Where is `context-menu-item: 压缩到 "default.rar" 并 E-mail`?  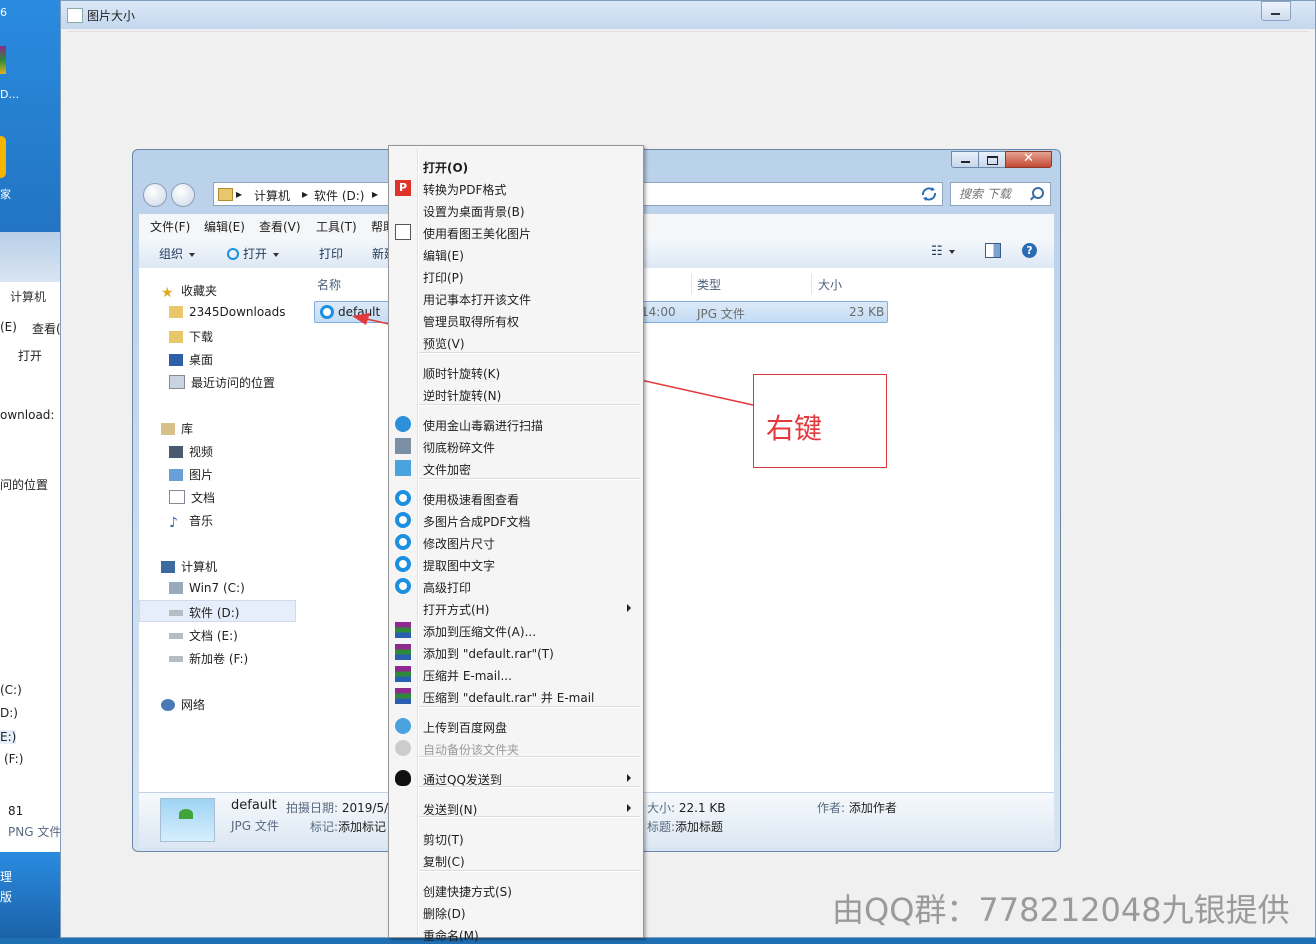
context-menu-item: 压缩到 "default.rar" 并 E-mail is located at coordinates (508, 697).